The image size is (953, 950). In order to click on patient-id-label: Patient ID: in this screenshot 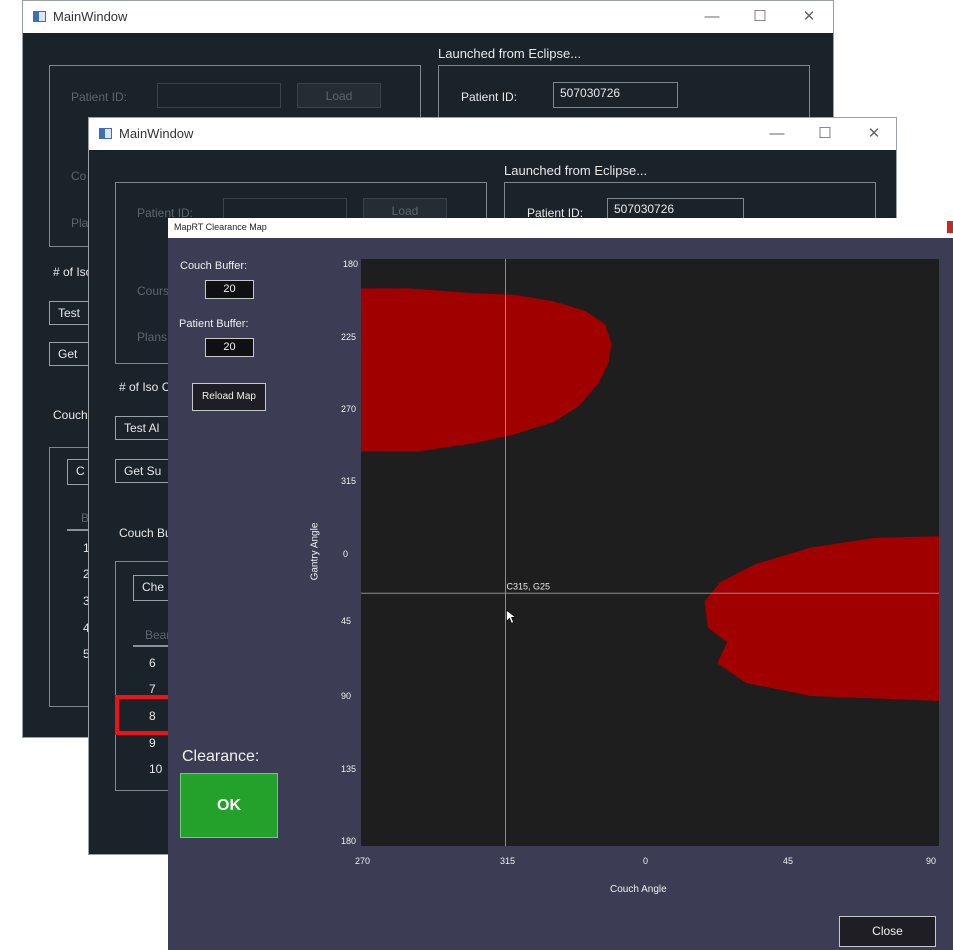, I will do `click(489, 97)`.